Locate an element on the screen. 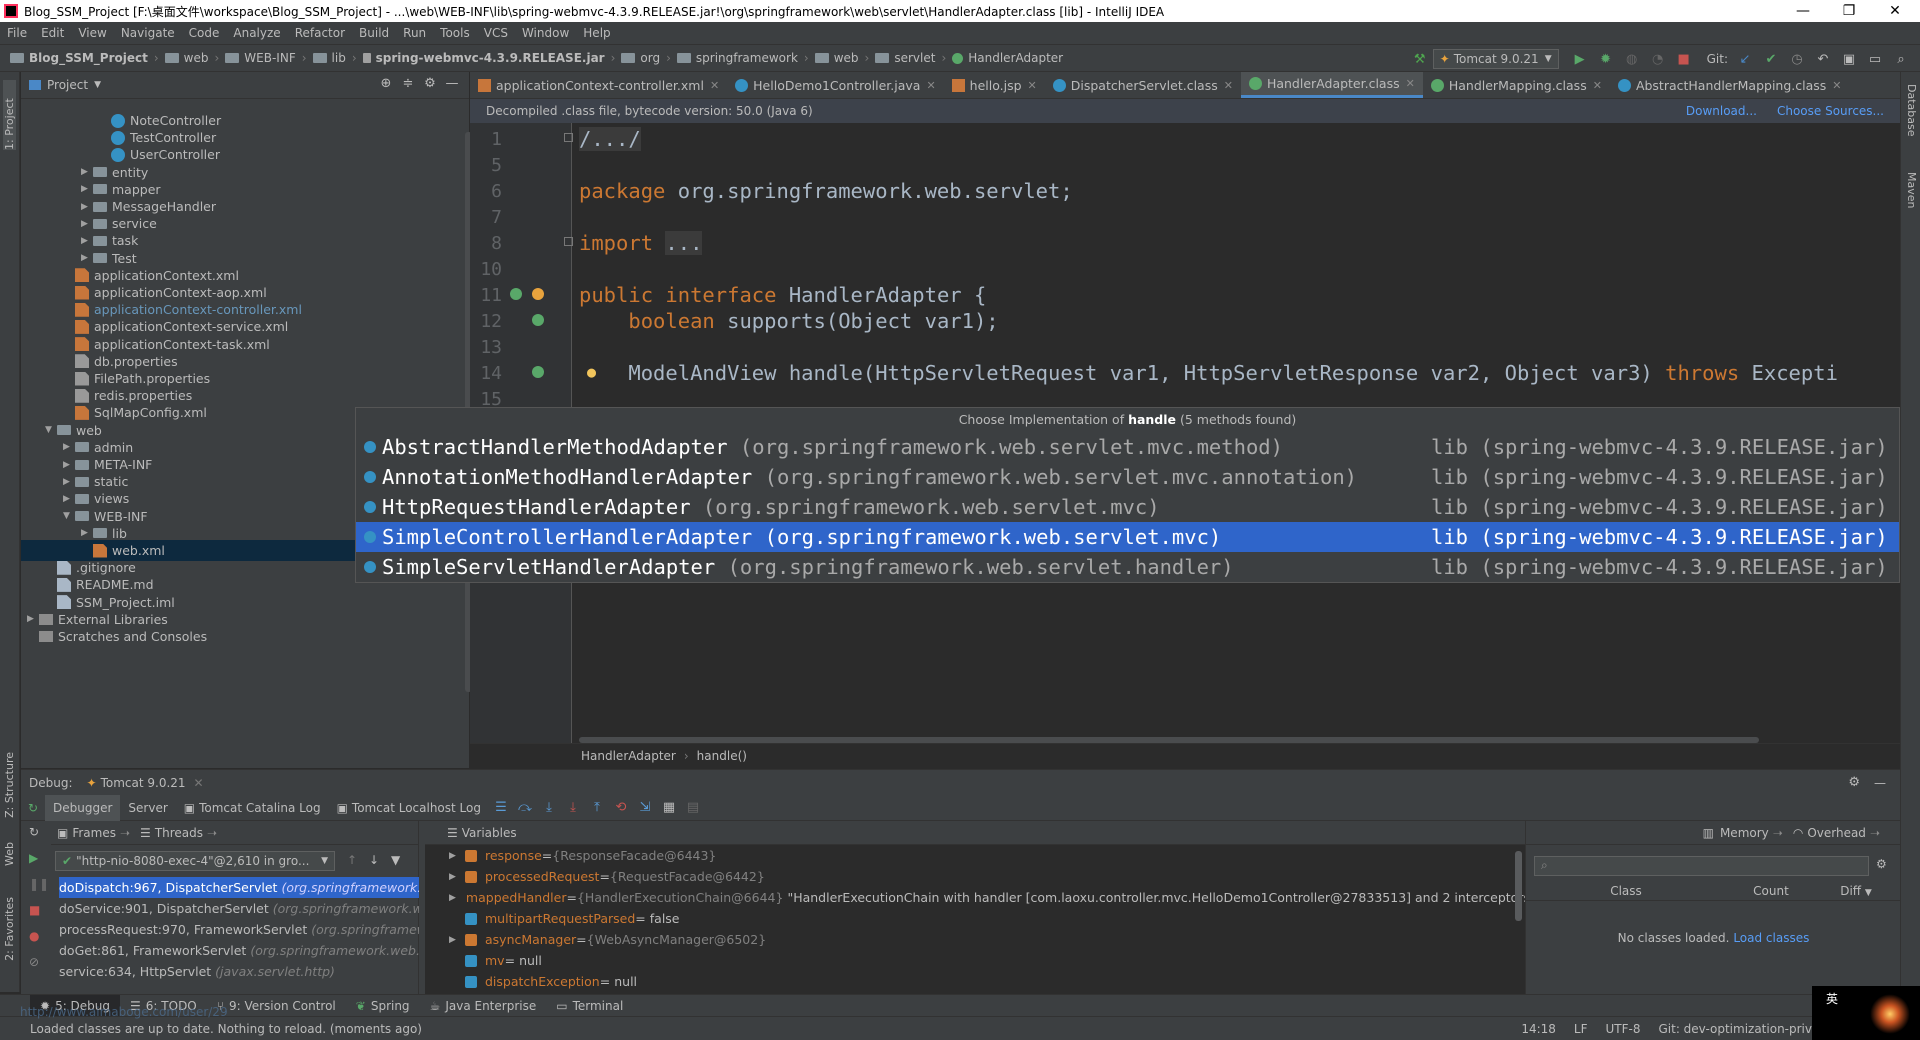  run-config-select: ✦ Tomcat 9.0.21 ▼ is located at coordinates (1495, 59).